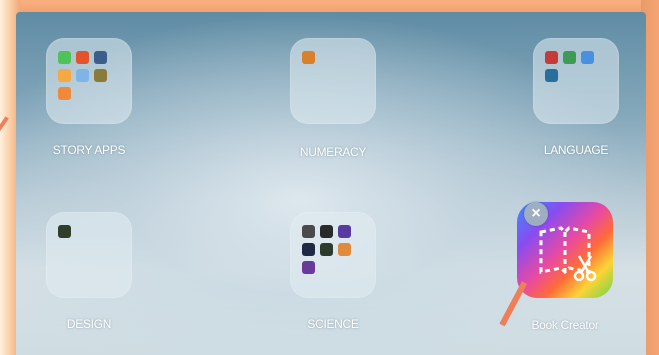 This screenshot has height=355, width=659. What do you see at coordinates (333, 81) in the screenshot?
I see `folder-numeracy` at bounding box center [333, 81].